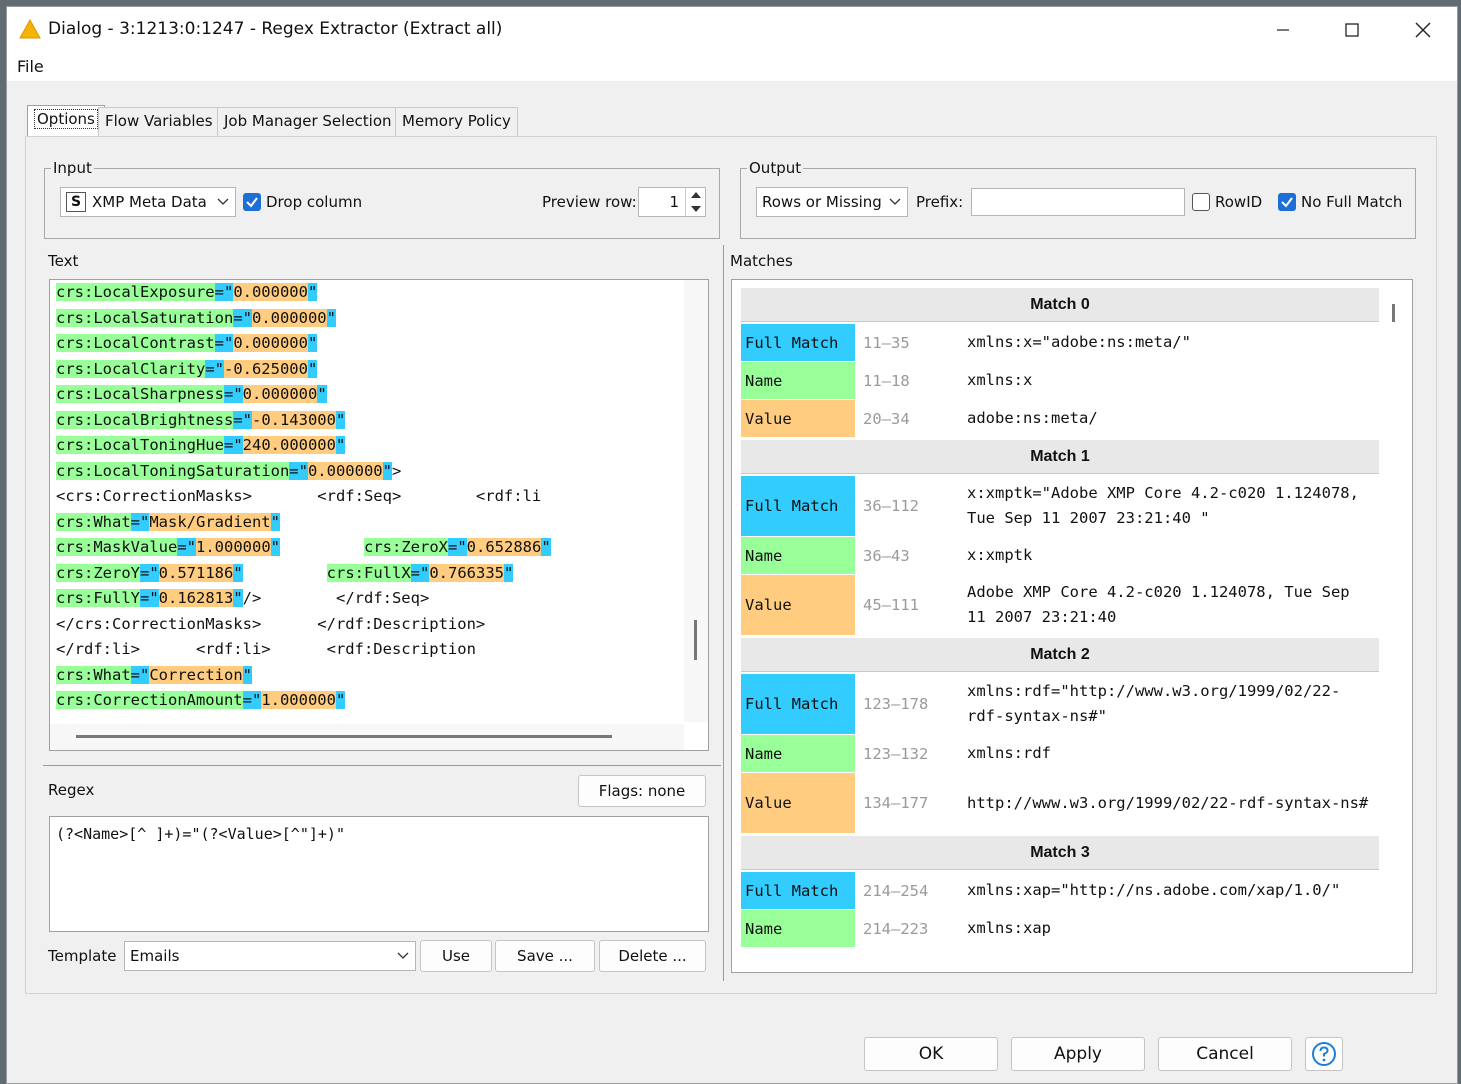  Describe the element at coordinates (66, 120) in the screenshot. I see `tab-options: Options` at that location.